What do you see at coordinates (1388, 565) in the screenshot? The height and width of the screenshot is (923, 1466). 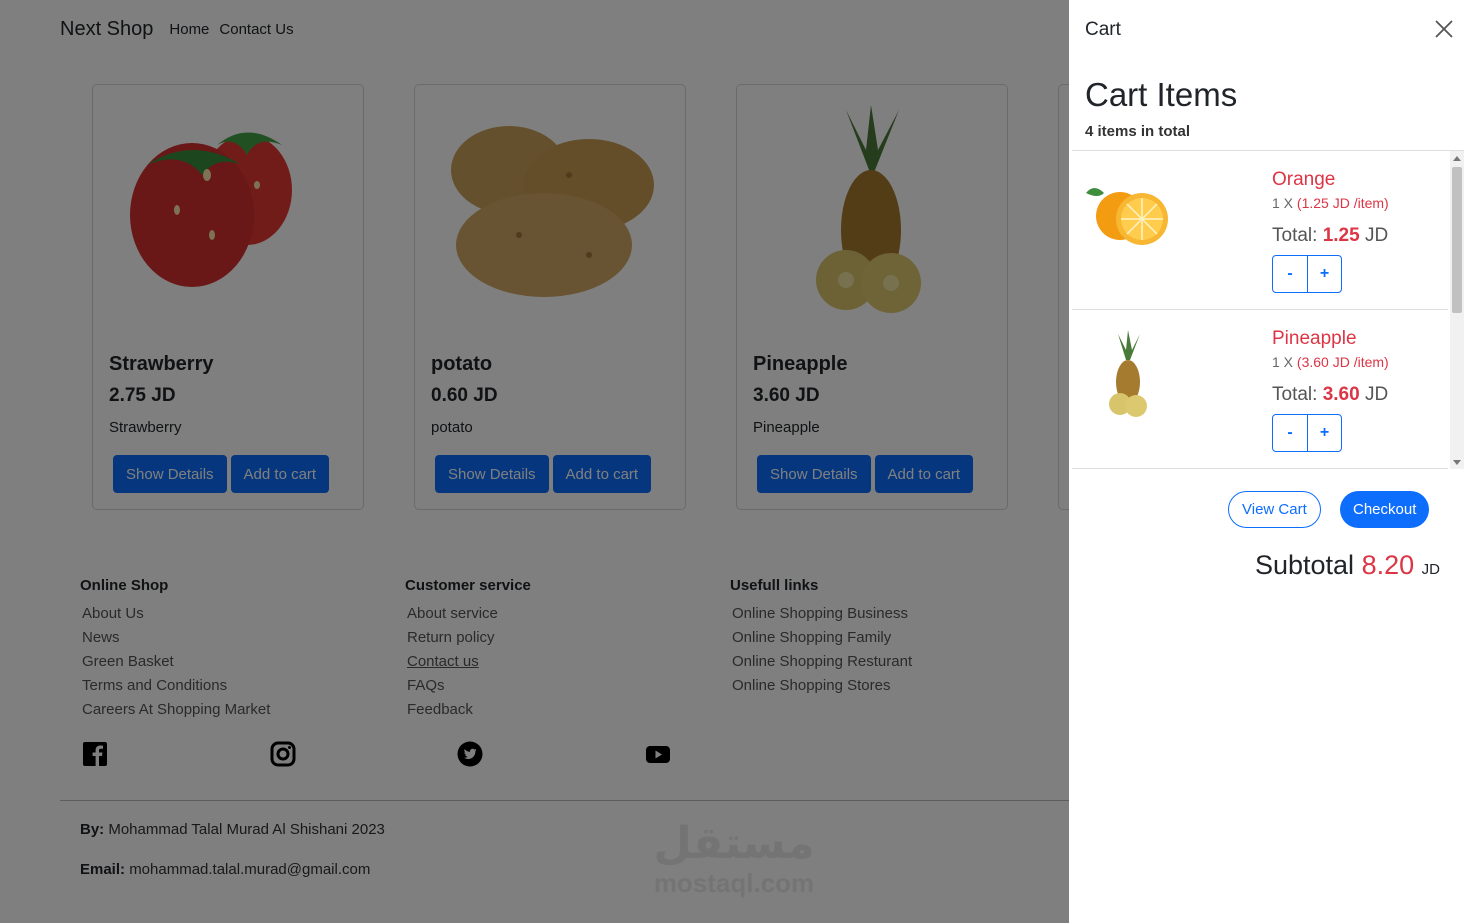 I see `subtotal-value: 8.20` at bounding box center [1388, 565].